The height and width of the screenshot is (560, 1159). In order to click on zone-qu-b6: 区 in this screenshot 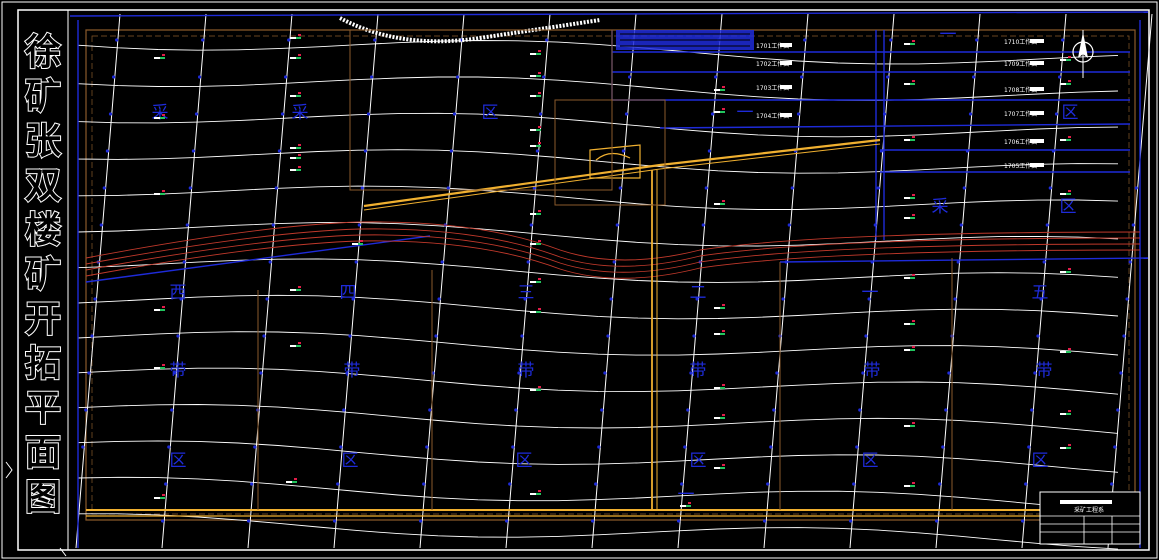, I will do `click(1040, 461)`.